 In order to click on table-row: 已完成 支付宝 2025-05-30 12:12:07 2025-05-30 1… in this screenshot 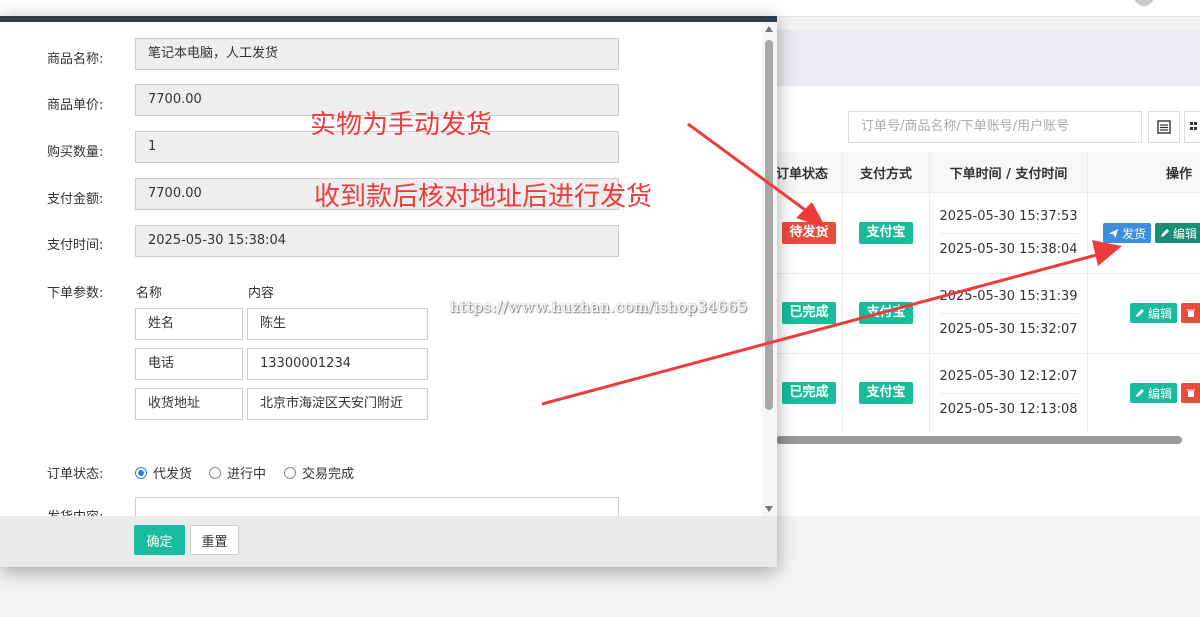, I will do `click(988, 393)`.